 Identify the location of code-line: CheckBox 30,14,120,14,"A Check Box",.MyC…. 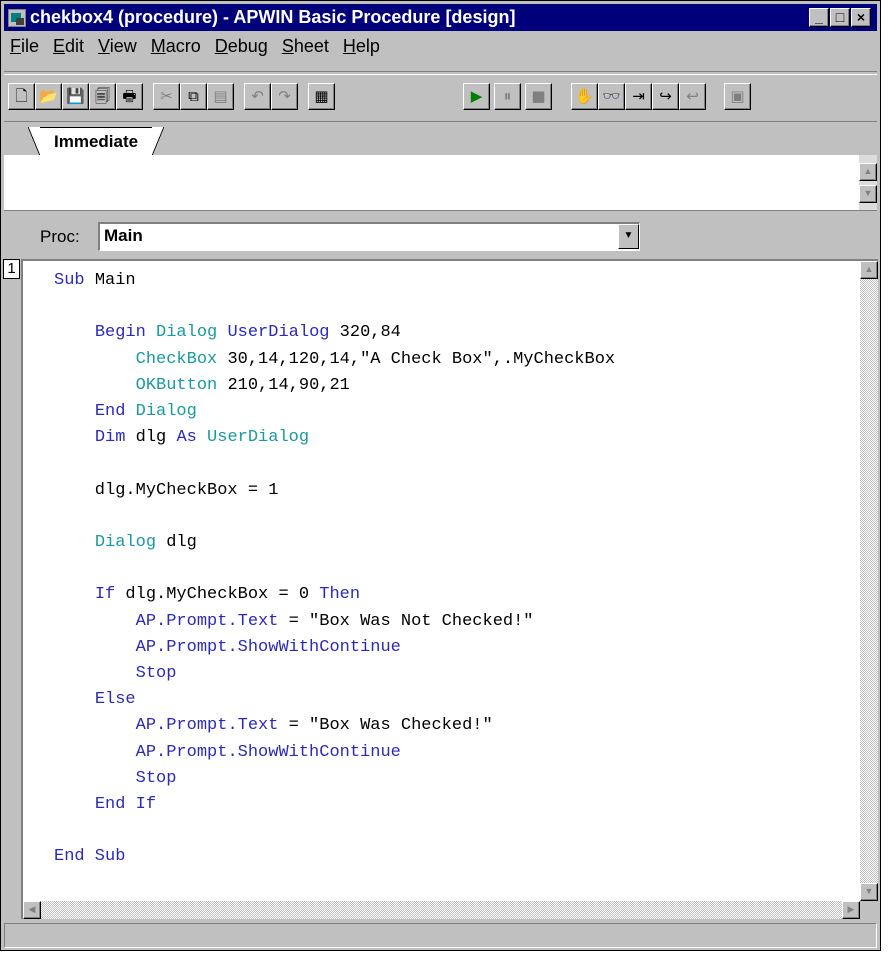
(335, 360).